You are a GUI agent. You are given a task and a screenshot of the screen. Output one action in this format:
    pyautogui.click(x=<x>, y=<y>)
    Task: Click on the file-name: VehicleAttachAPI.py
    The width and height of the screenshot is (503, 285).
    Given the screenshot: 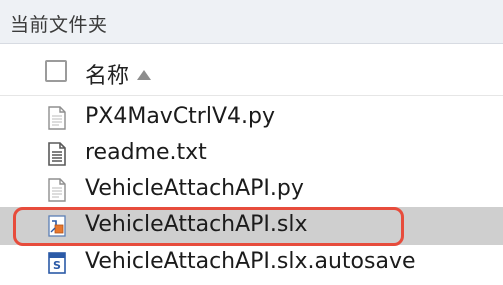 What is the action you would take?
    pyautogui.click(x=194, y=188)
    